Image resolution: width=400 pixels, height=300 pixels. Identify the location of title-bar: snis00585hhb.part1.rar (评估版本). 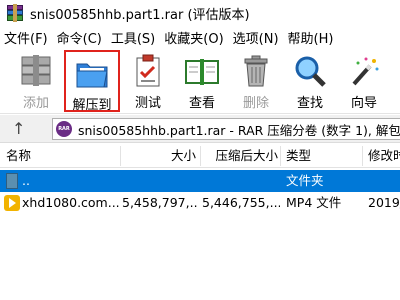
(200, 13).